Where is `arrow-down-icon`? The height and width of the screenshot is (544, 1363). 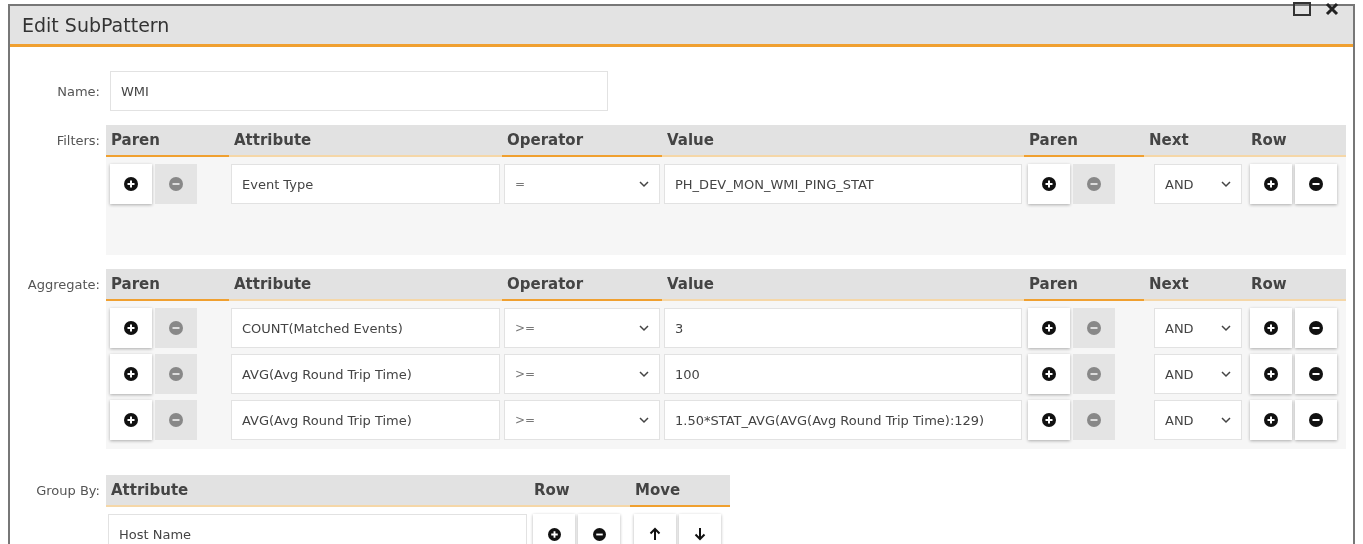
arrow-down-icon is located at coordinates (700, 534).